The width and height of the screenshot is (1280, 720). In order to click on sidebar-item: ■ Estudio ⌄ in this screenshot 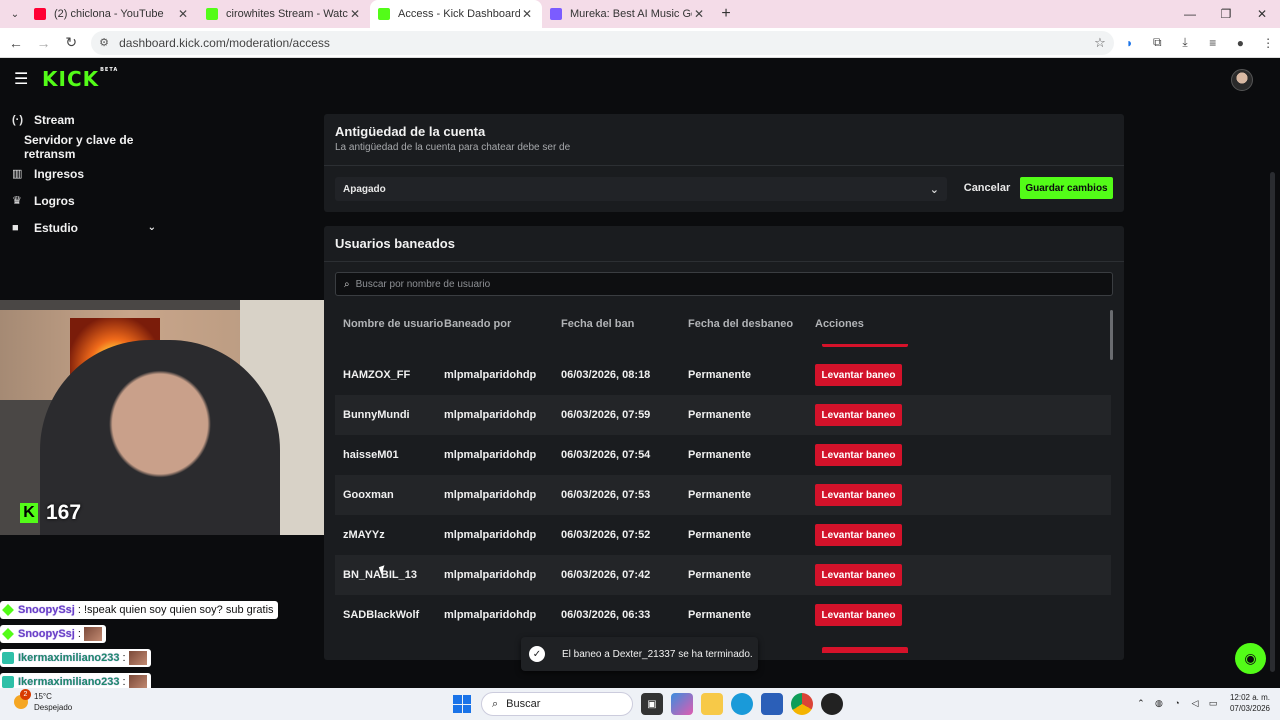, I will do `click(90, 227)`.